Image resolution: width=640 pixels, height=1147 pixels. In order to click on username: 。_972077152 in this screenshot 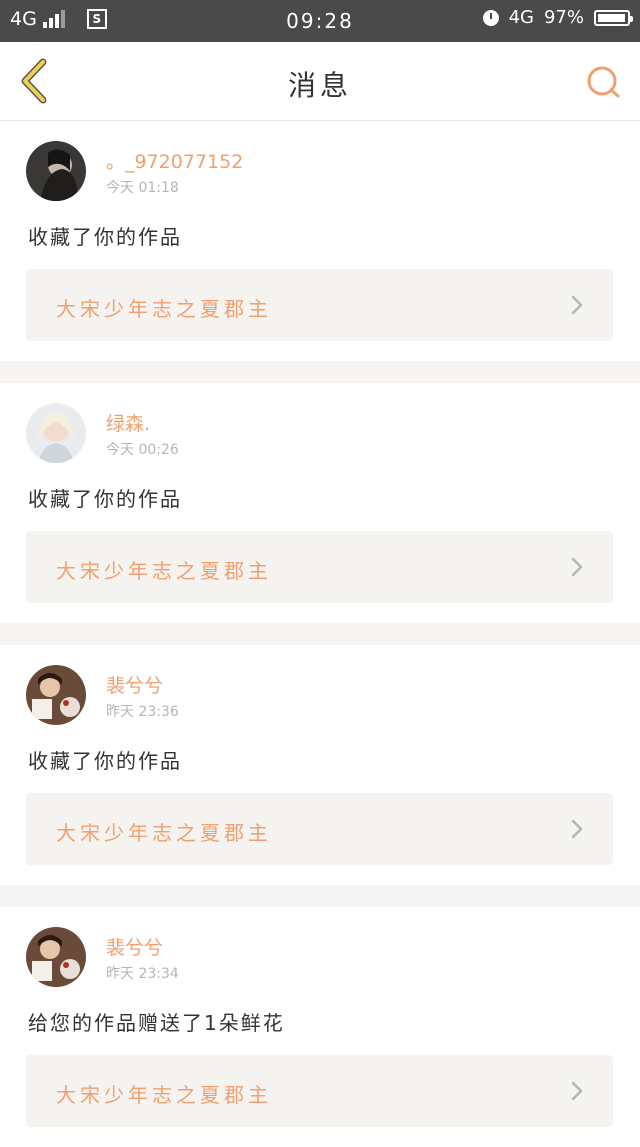, I will do `click(174, 160)`.